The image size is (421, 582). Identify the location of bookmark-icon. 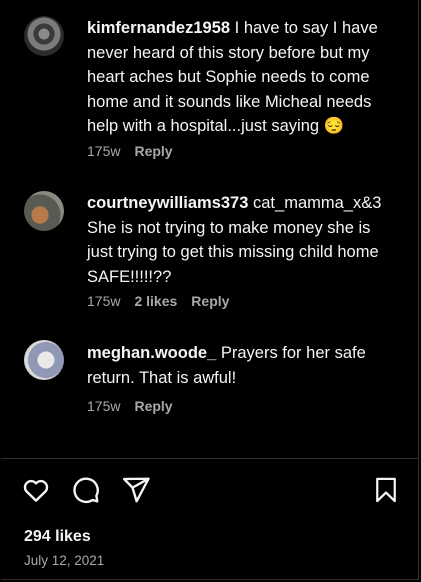
(386, 492).